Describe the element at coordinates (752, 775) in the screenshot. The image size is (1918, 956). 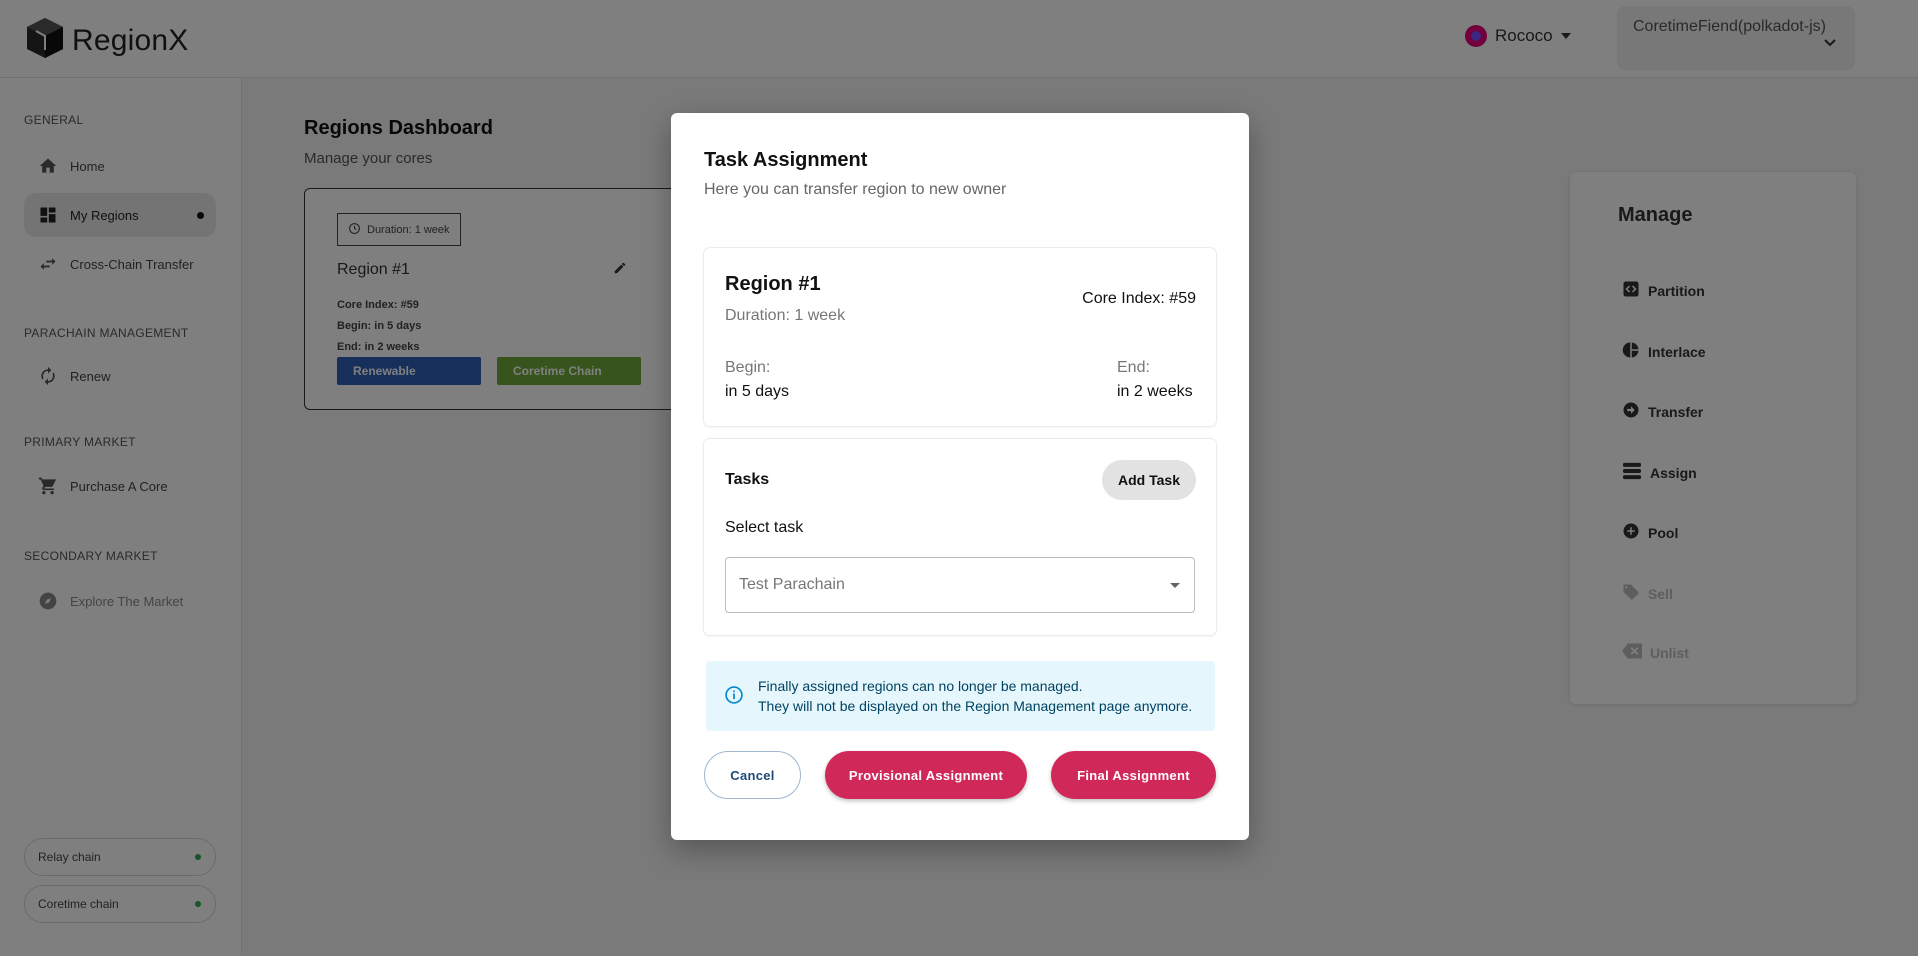
I see `cancel-button: Cancel` at that location.